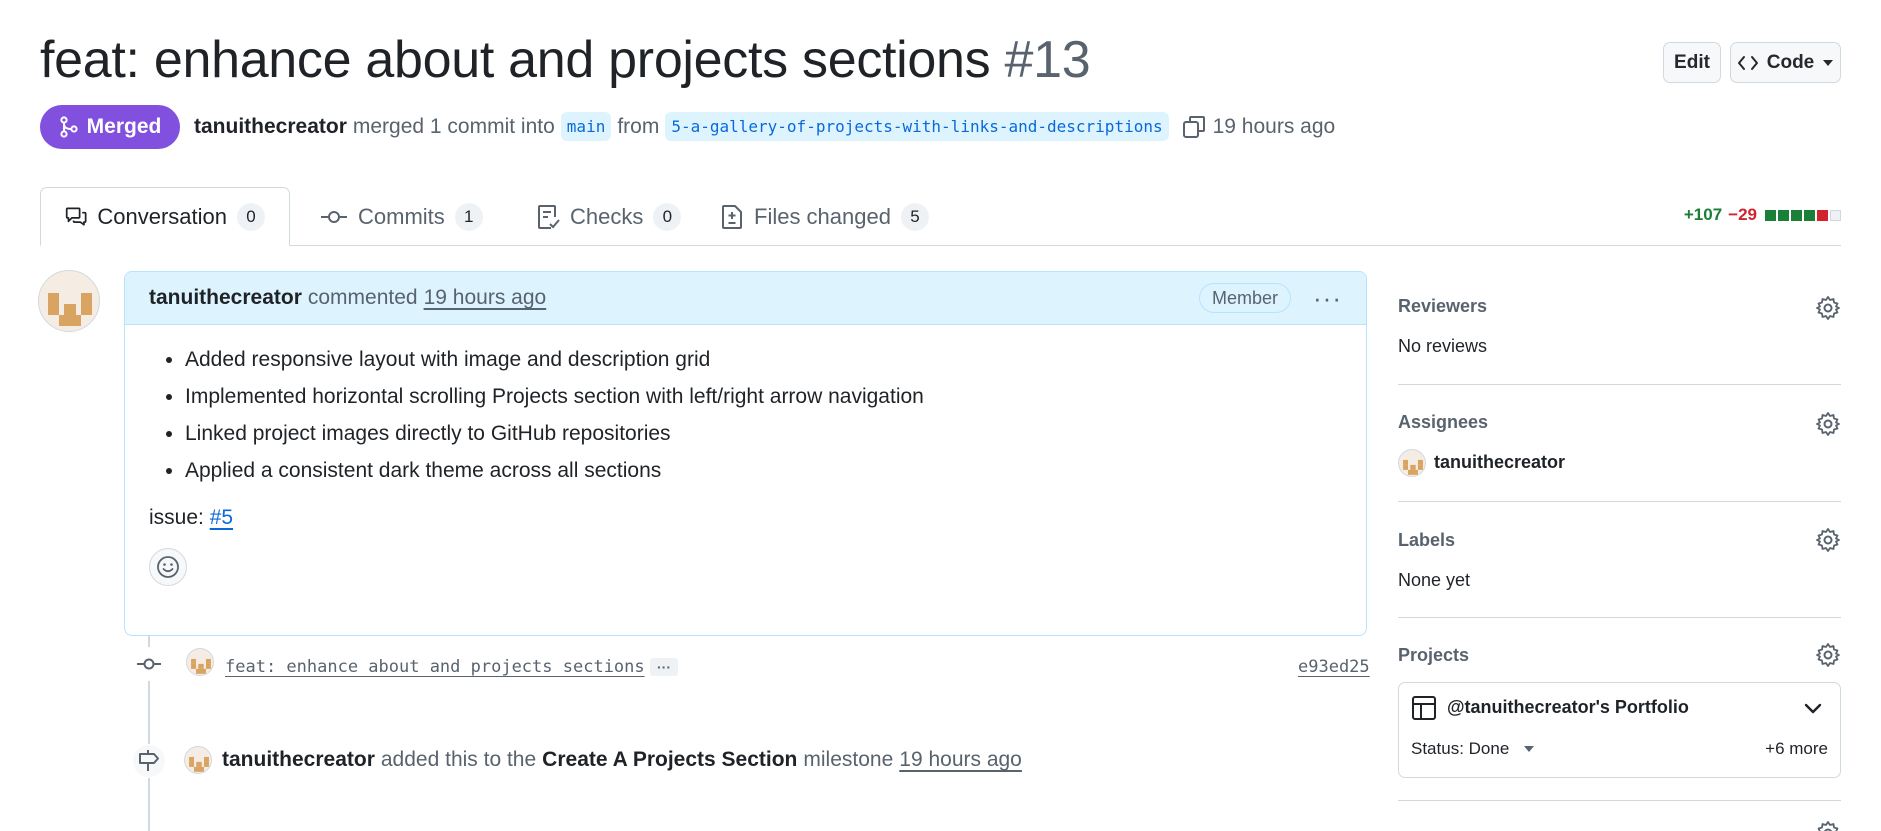 Image resolution: width=1881 pixels, height=831 pixels. I want to click on commit-author-avatar, so click(200, 662).